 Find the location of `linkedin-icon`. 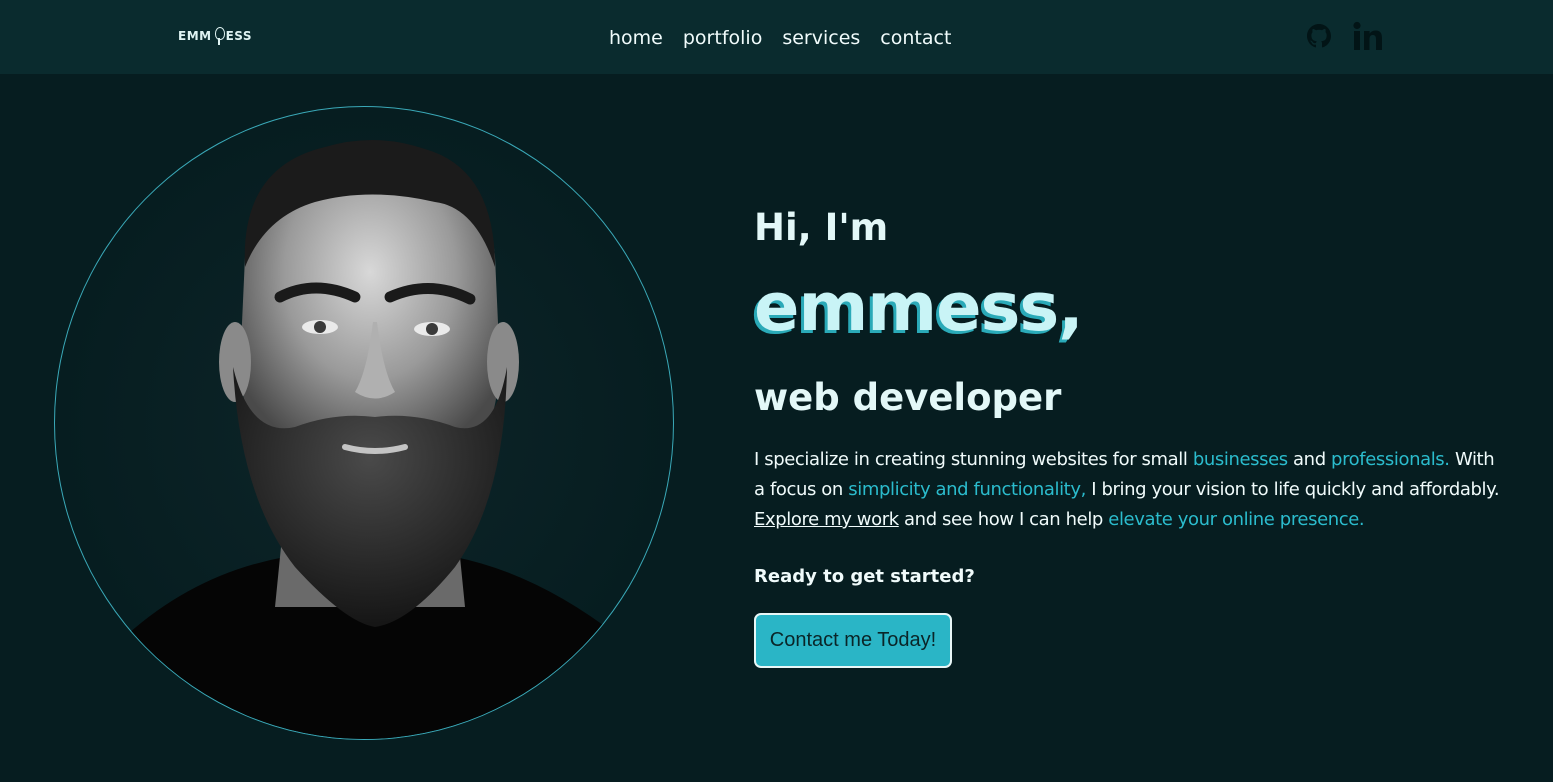

linkedin-icon is located at coordinates (1369, 36).